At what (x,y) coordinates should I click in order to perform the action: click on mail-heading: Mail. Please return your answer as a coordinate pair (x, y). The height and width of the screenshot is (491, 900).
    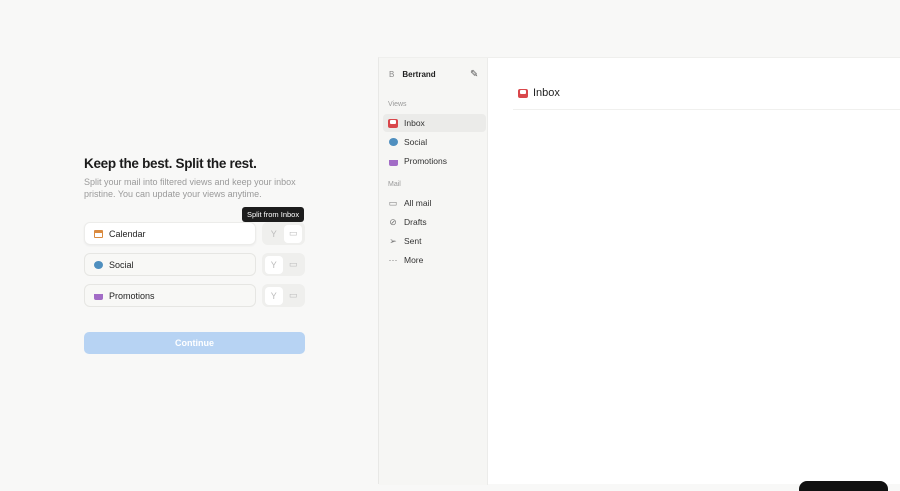
    Looking at the image, I should click on (394, 184).